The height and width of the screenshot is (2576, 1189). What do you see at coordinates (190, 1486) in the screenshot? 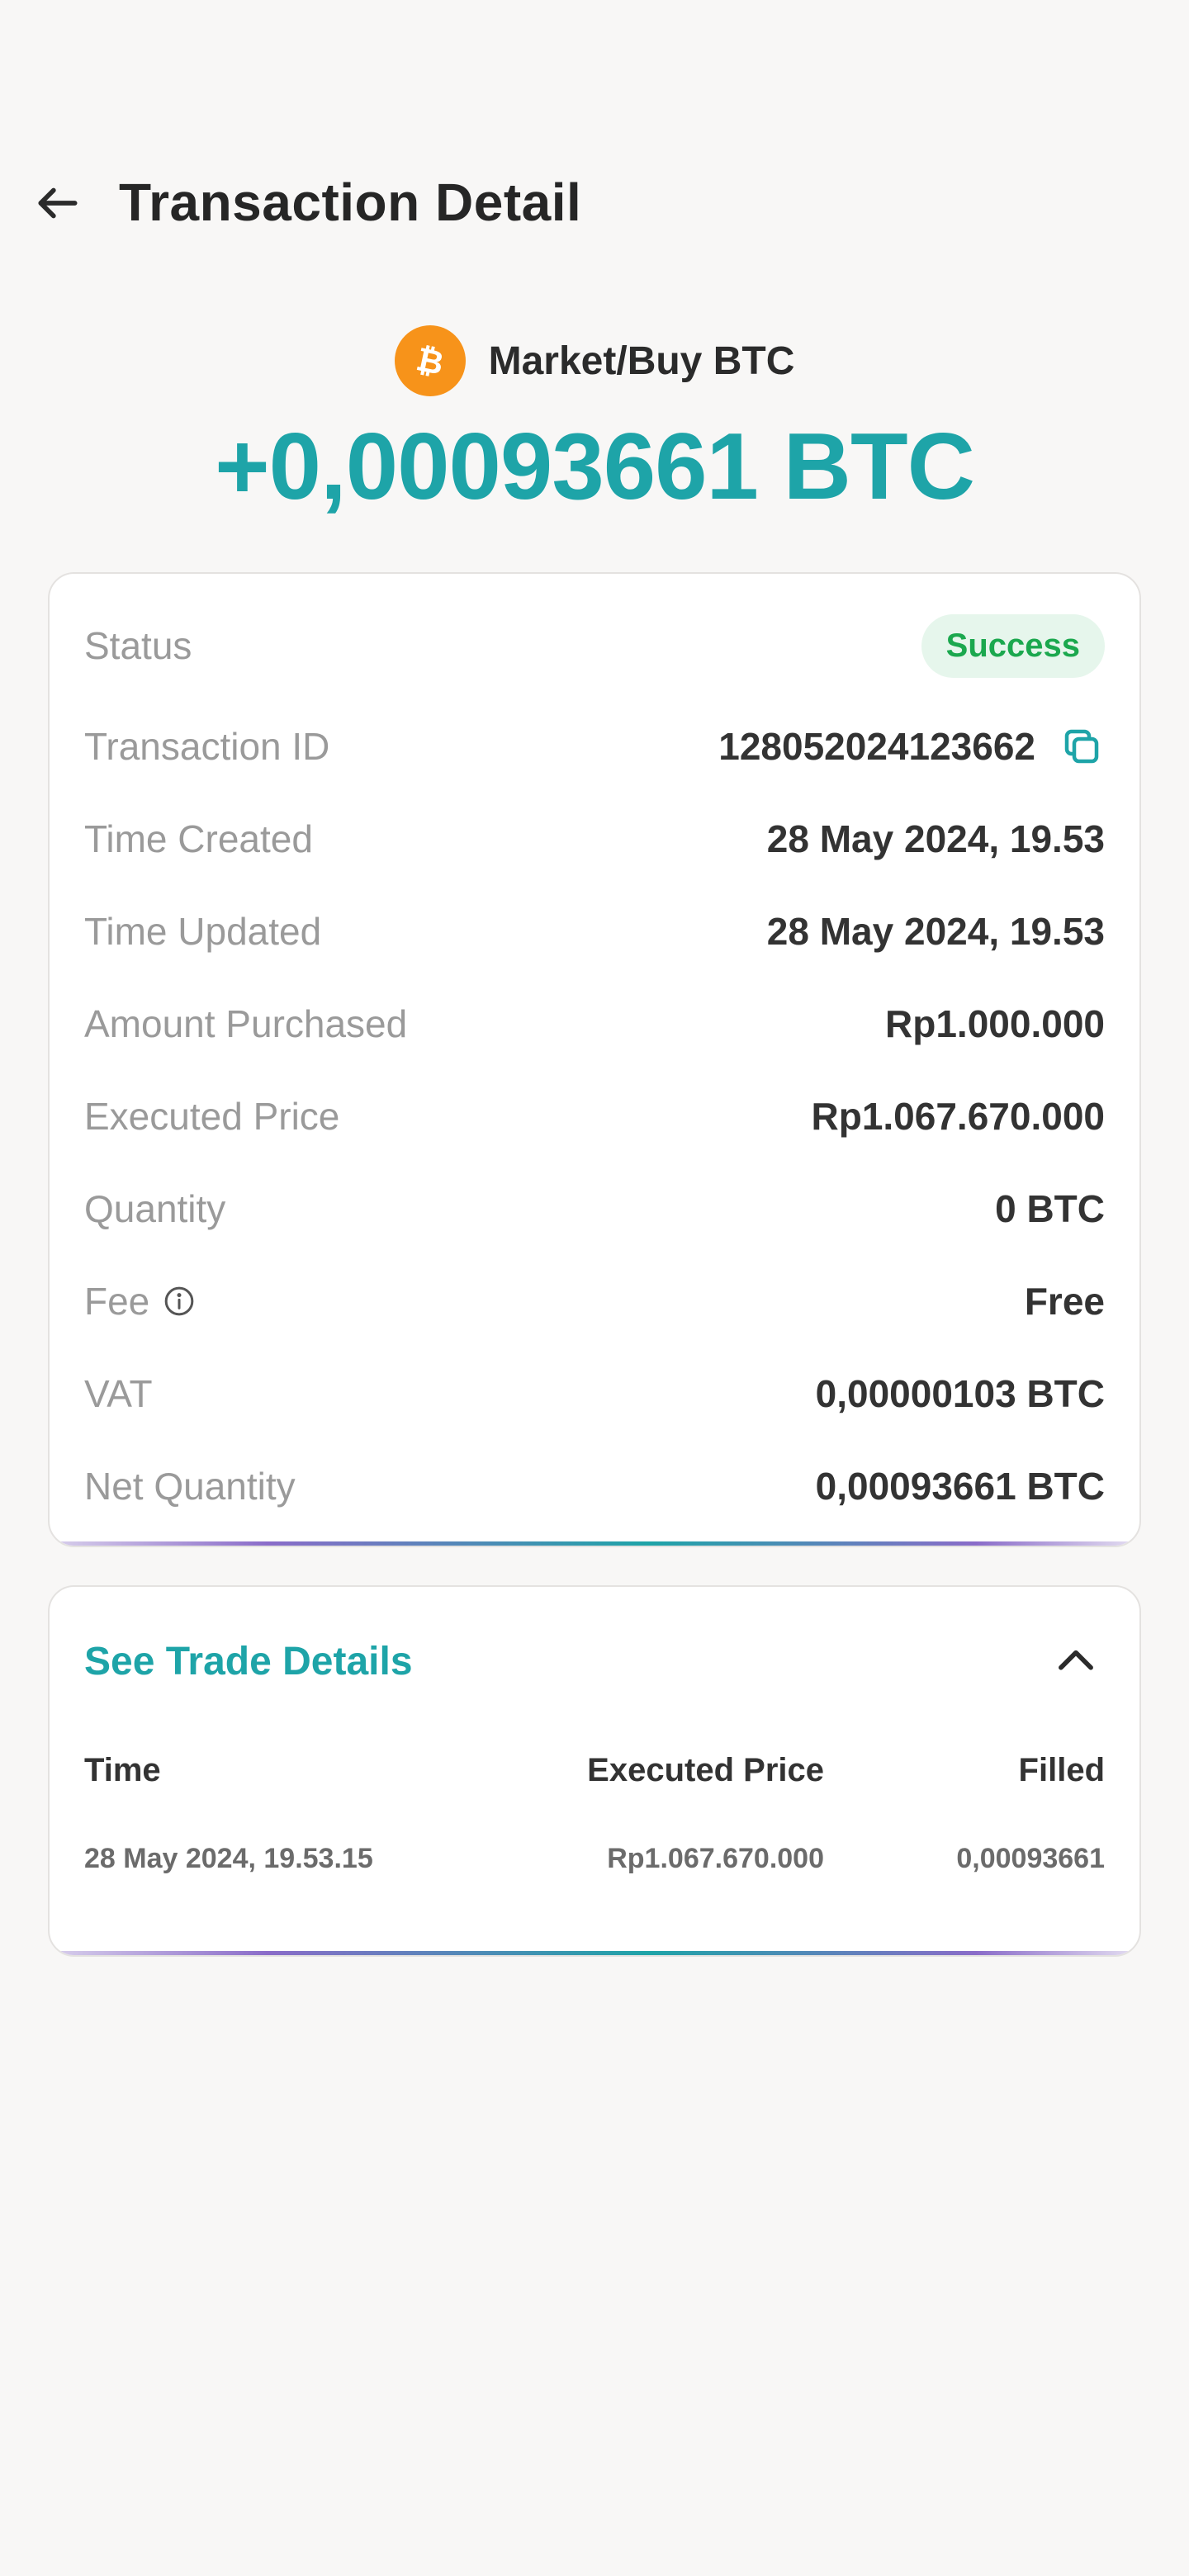
I see `net-quantity-label: Net Quantity` at bounding box center [190, 1486].